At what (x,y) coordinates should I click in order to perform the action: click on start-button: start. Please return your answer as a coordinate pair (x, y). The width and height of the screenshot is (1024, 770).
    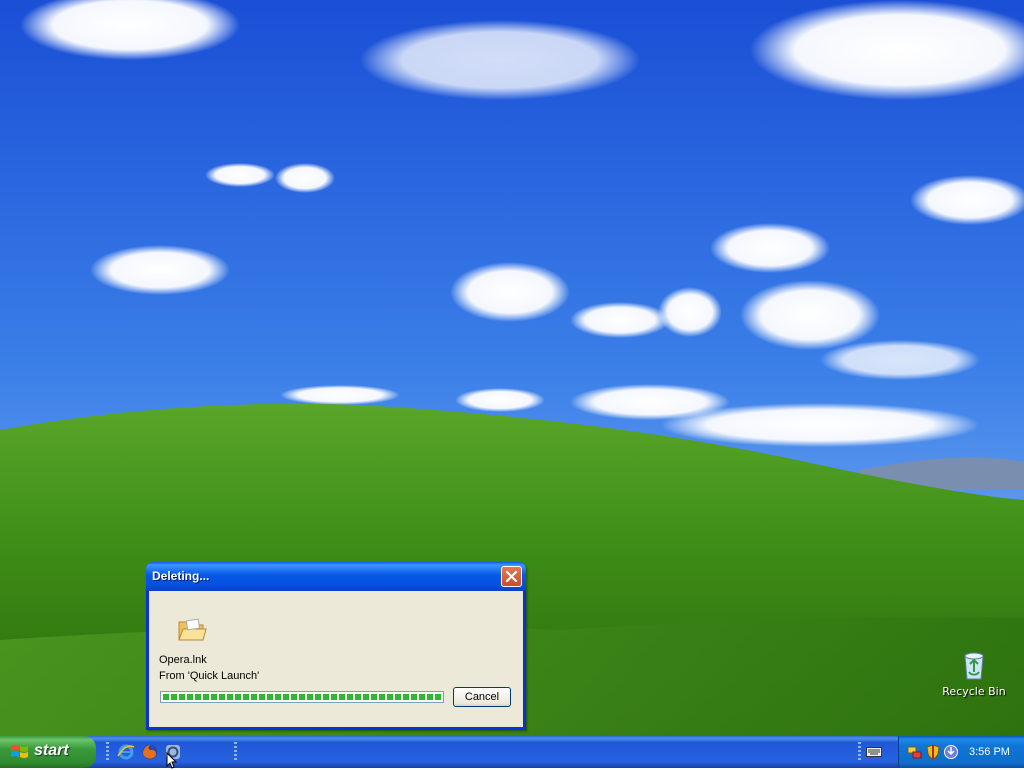
    Looking at the image, I should click on (48, 752).